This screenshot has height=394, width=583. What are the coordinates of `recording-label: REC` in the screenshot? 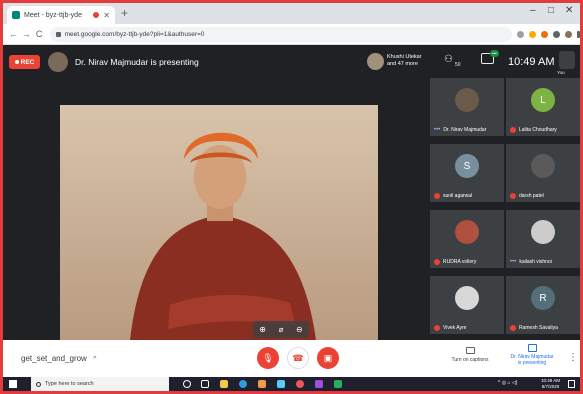 It's located at (27, 62).